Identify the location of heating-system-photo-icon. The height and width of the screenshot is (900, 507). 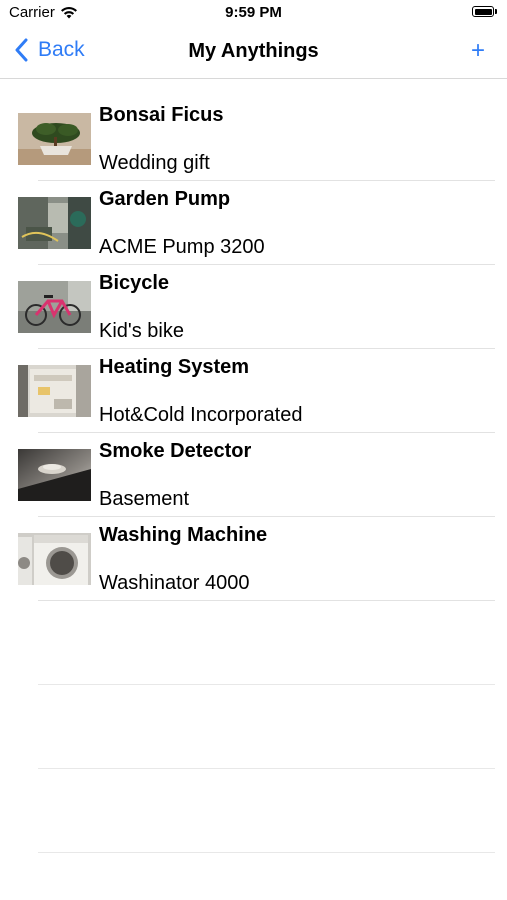
(54, 391).